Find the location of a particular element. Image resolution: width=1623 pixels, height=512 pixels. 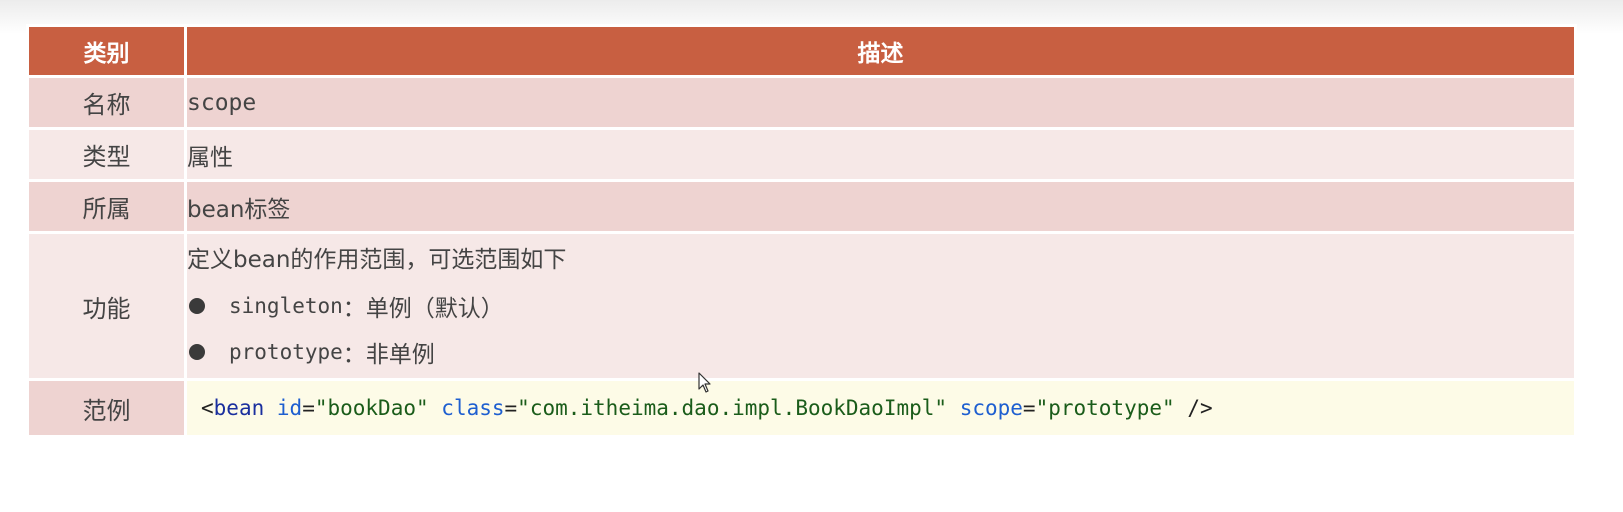

row-label-owner: 所属 is located at coordinates (106, 206).